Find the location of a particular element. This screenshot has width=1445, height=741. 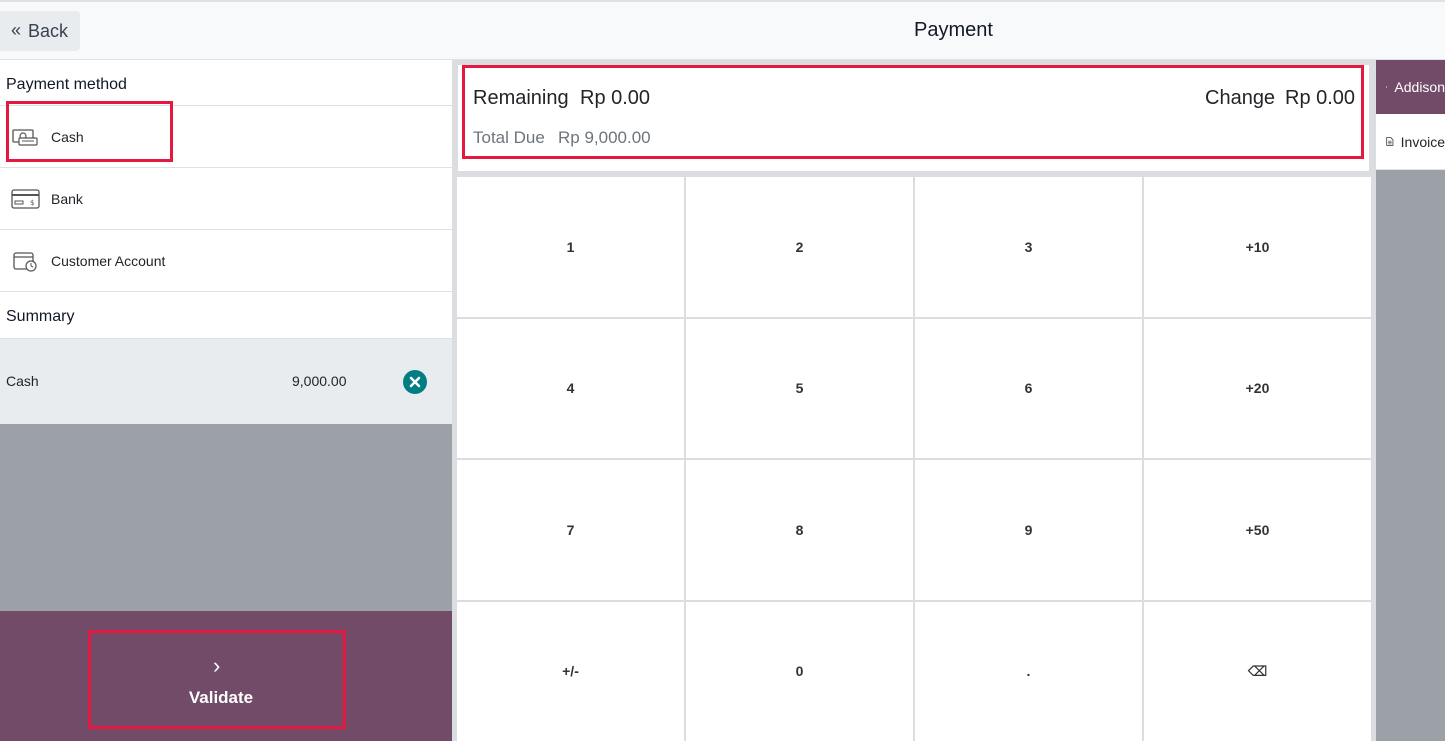

remaining-value: Rp 0.00 is located at coordinates (615, 98).